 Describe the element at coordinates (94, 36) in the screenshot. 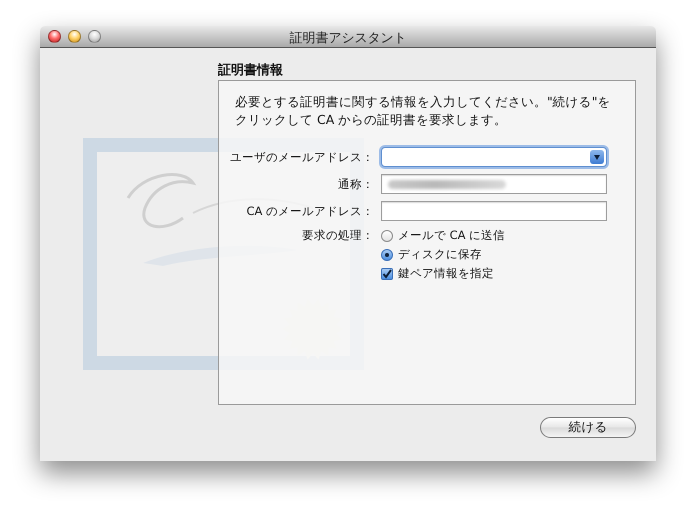

I see `zoom-button` at that location.